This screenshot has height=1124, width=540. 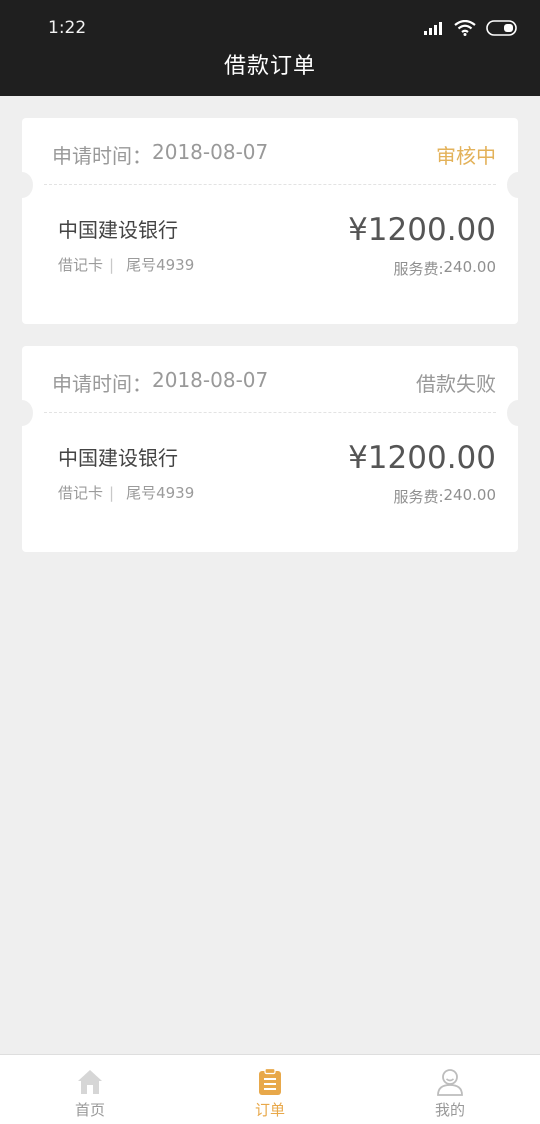 What do you see at coordinates (270, 1081) in the screenshot?
I see `order-icon` at bounding box center [270, 1081].